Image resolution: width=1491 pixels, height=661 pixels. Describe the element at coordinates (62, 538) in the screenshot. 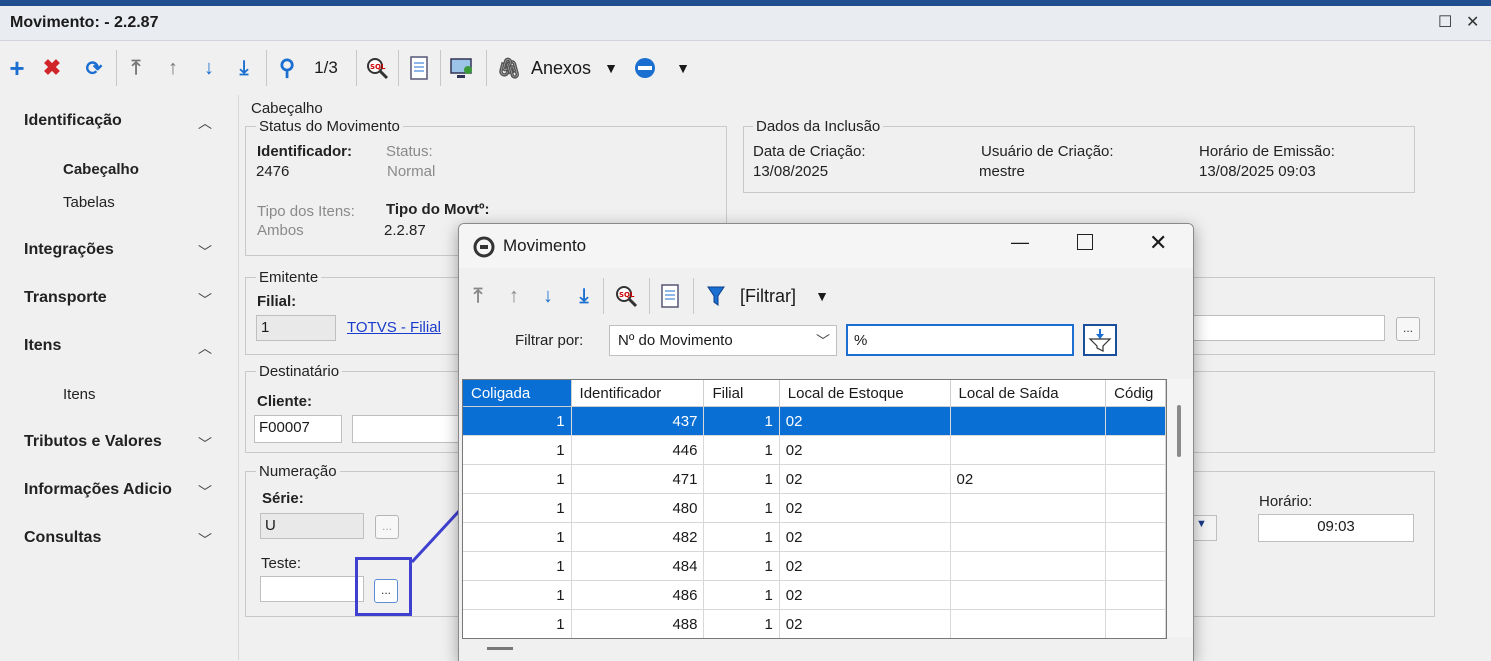

I see `sidebar-item-consultas: Consultas` at that location.